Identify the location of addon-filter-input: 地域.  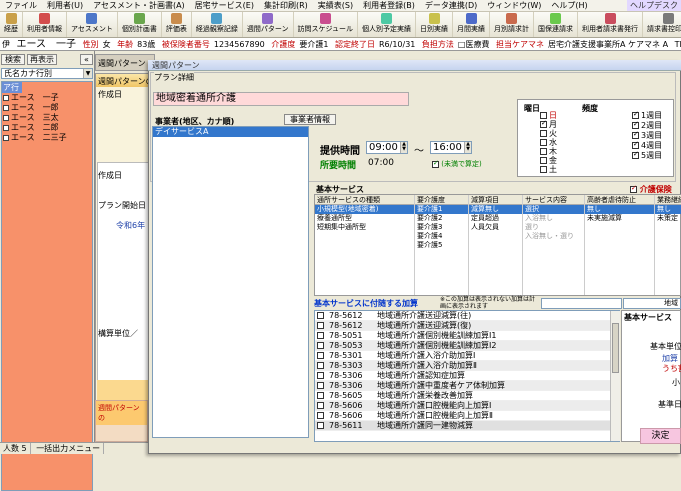
(652, 303).